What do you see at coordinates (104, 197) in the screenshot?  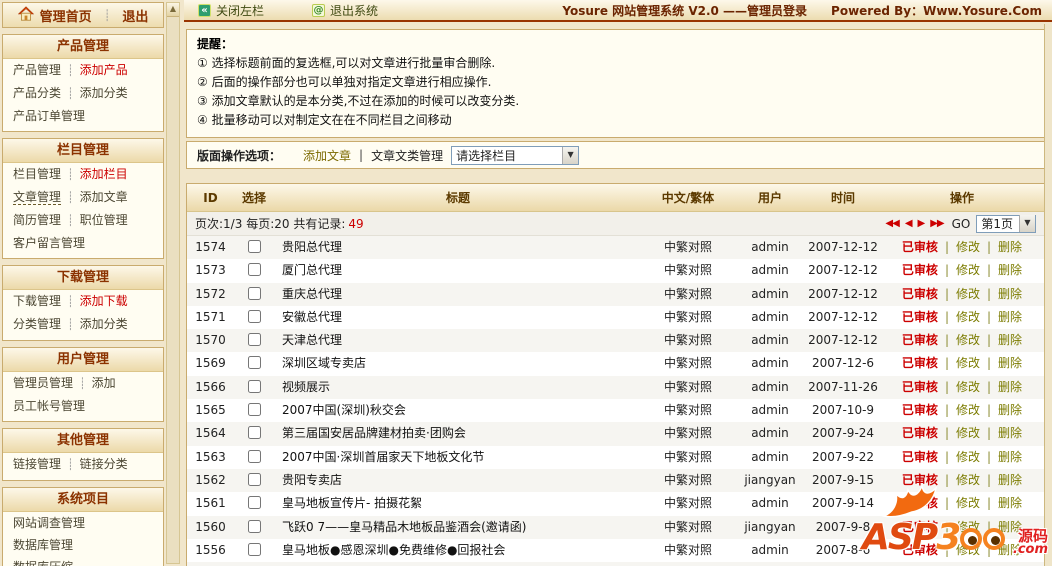 I see `sidebar-item: 添加文章` at bounding box center [104, 197].